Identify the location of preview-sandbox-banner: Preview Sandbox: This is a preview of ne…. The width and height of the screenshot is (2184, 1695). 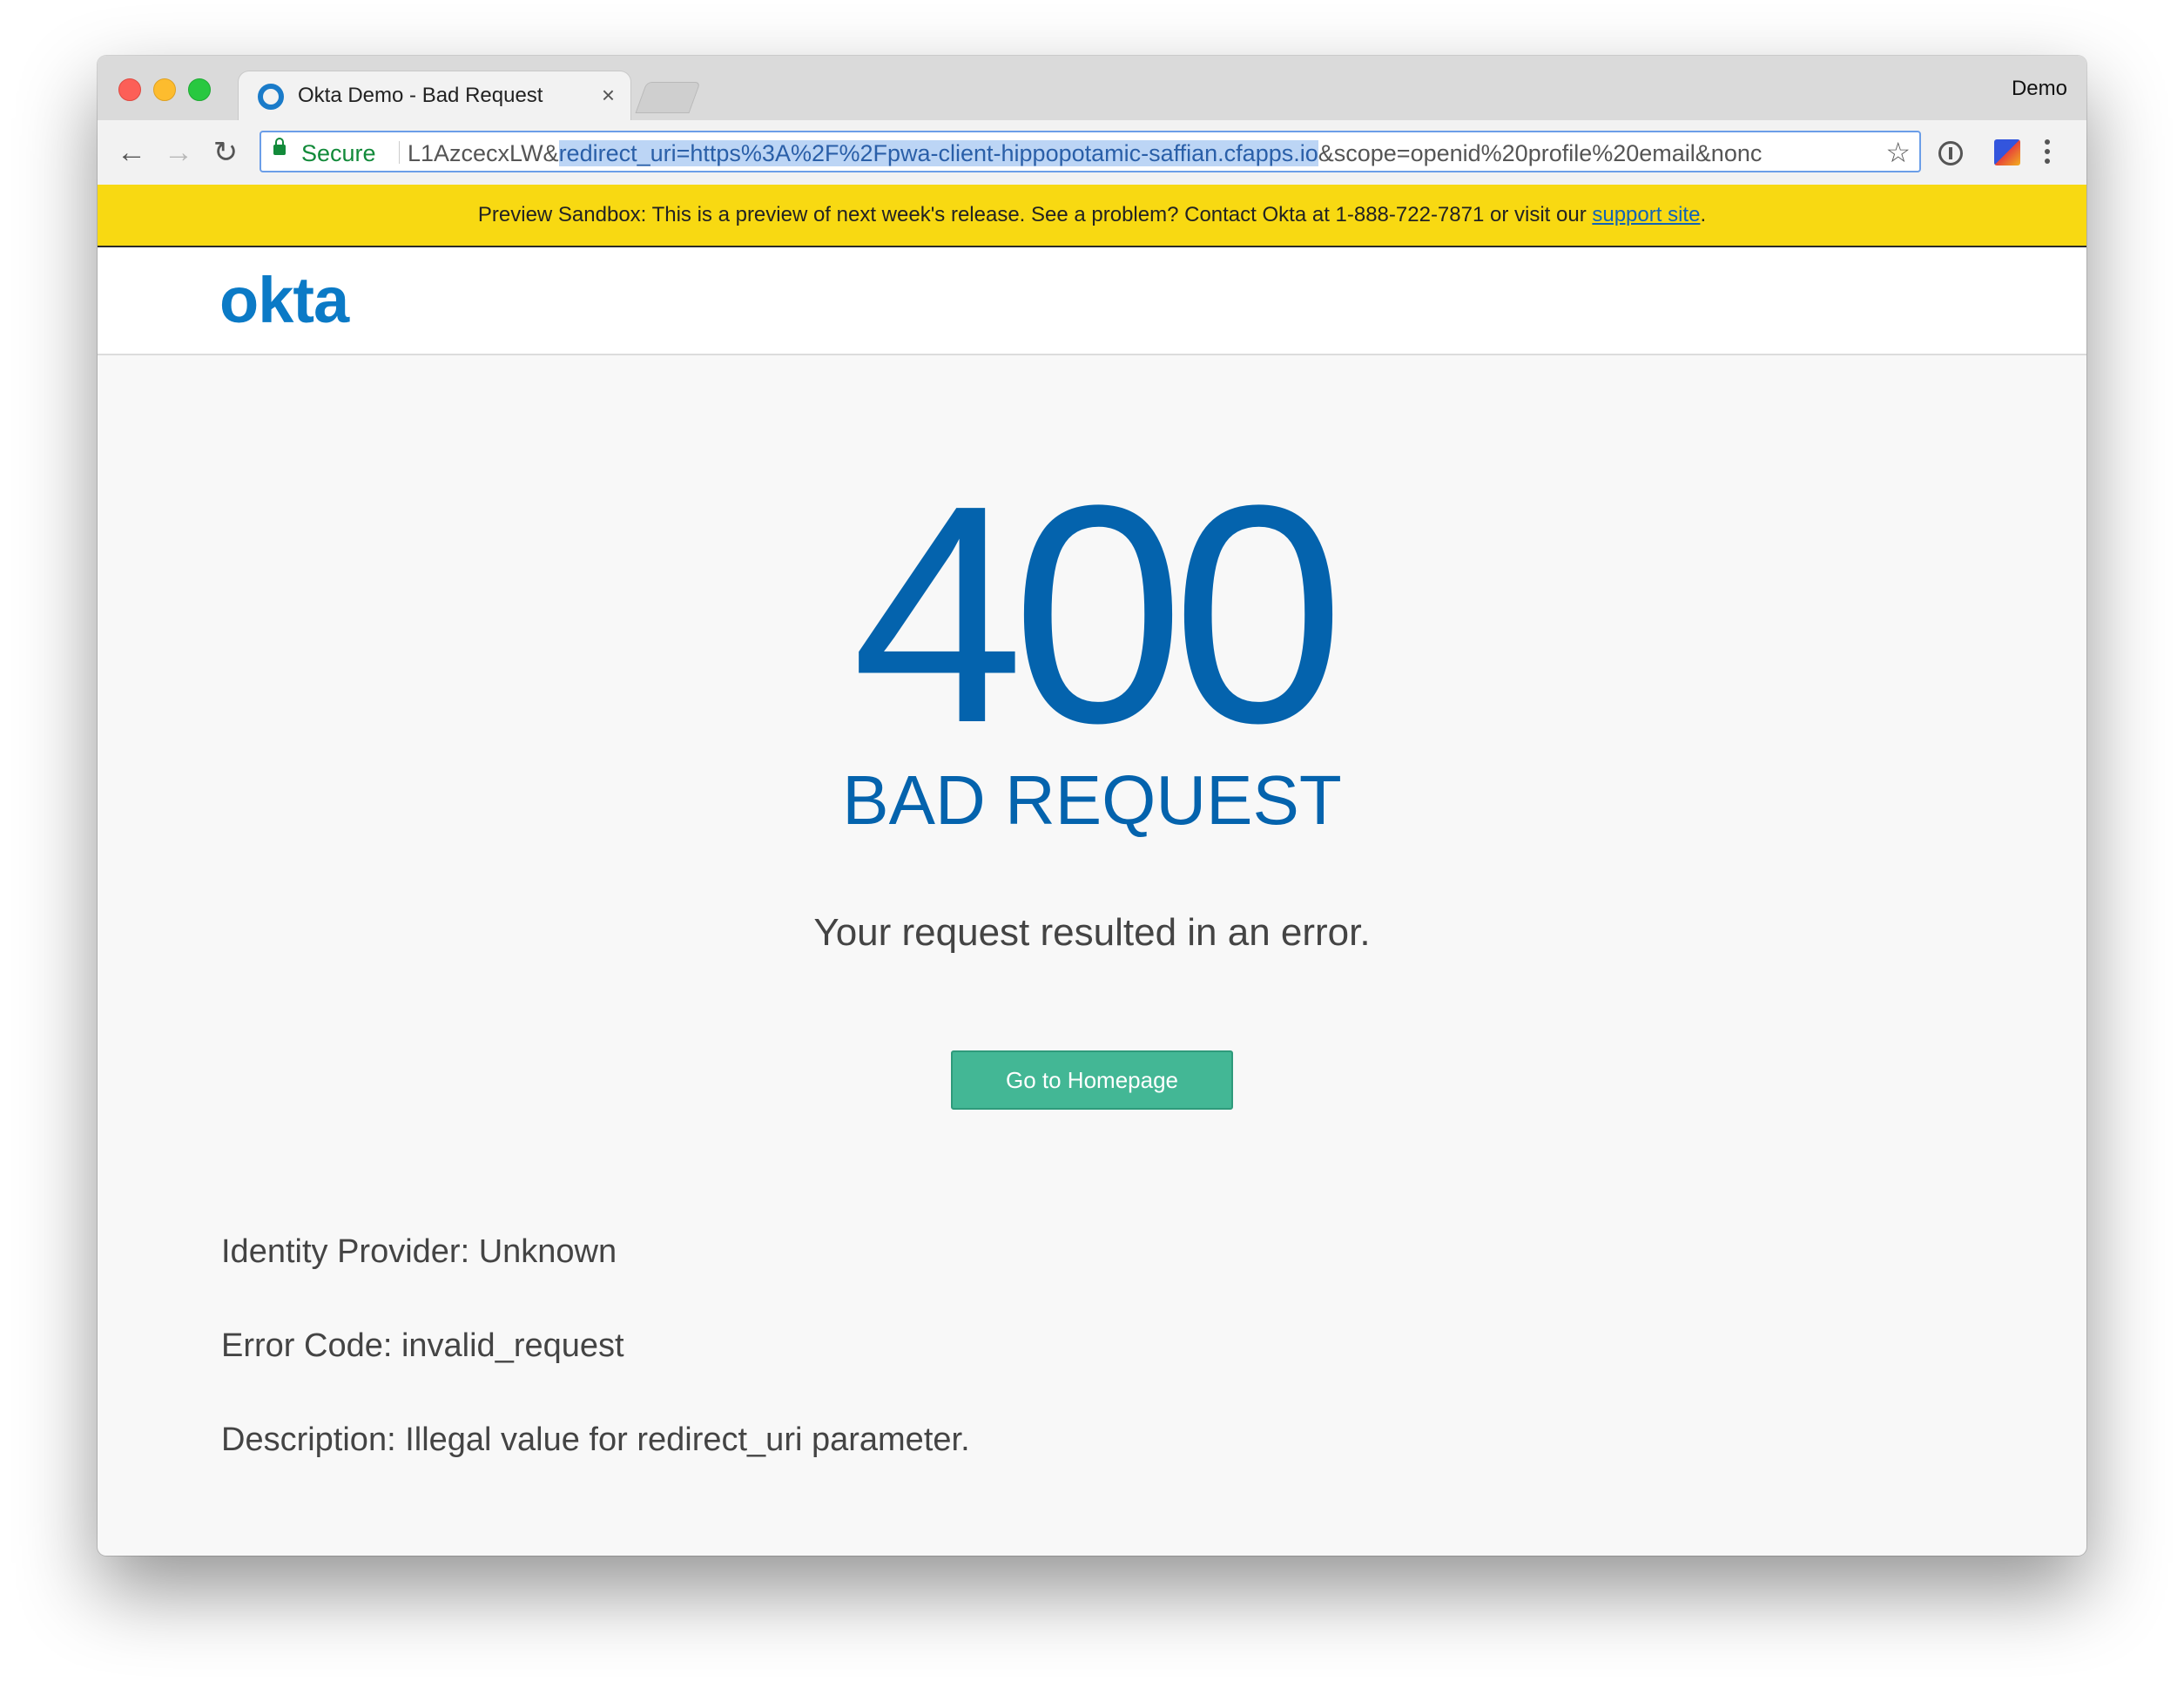
(1092, 216).